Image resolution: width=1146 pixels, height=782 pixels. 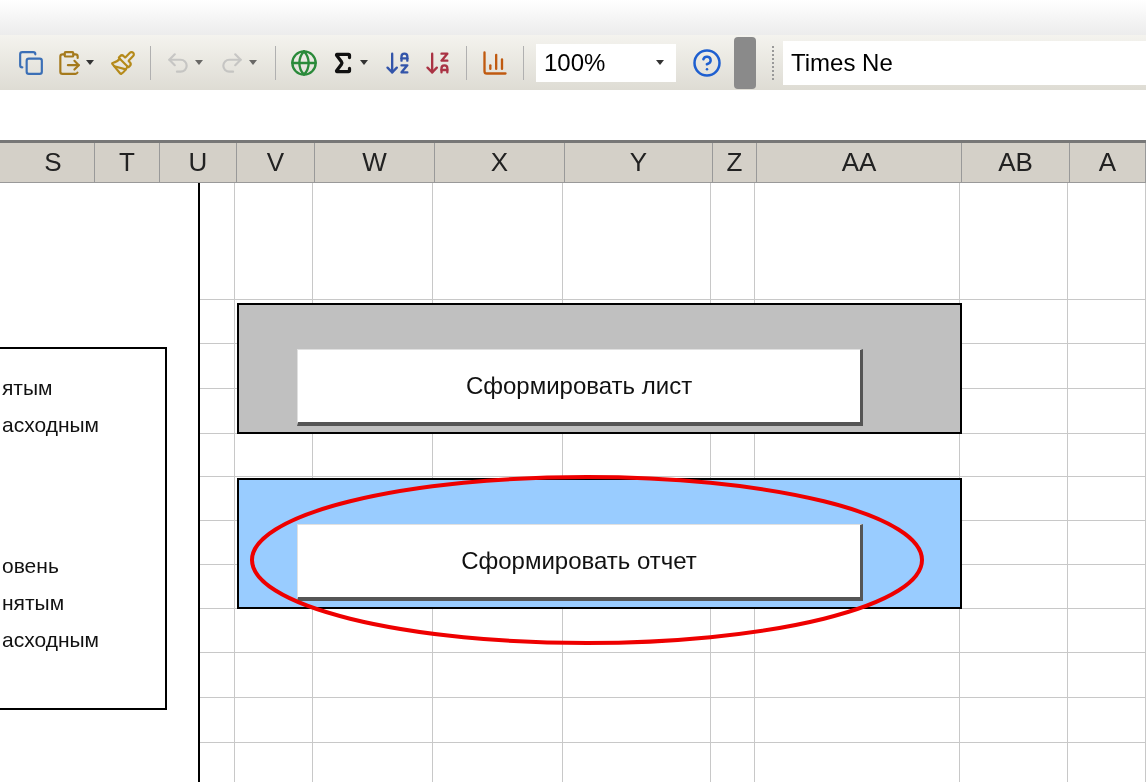 What do you see at coordinates (606, 62) in the screenshot?
I see `zoom-field: 100%` at bounding box center [606, 62].